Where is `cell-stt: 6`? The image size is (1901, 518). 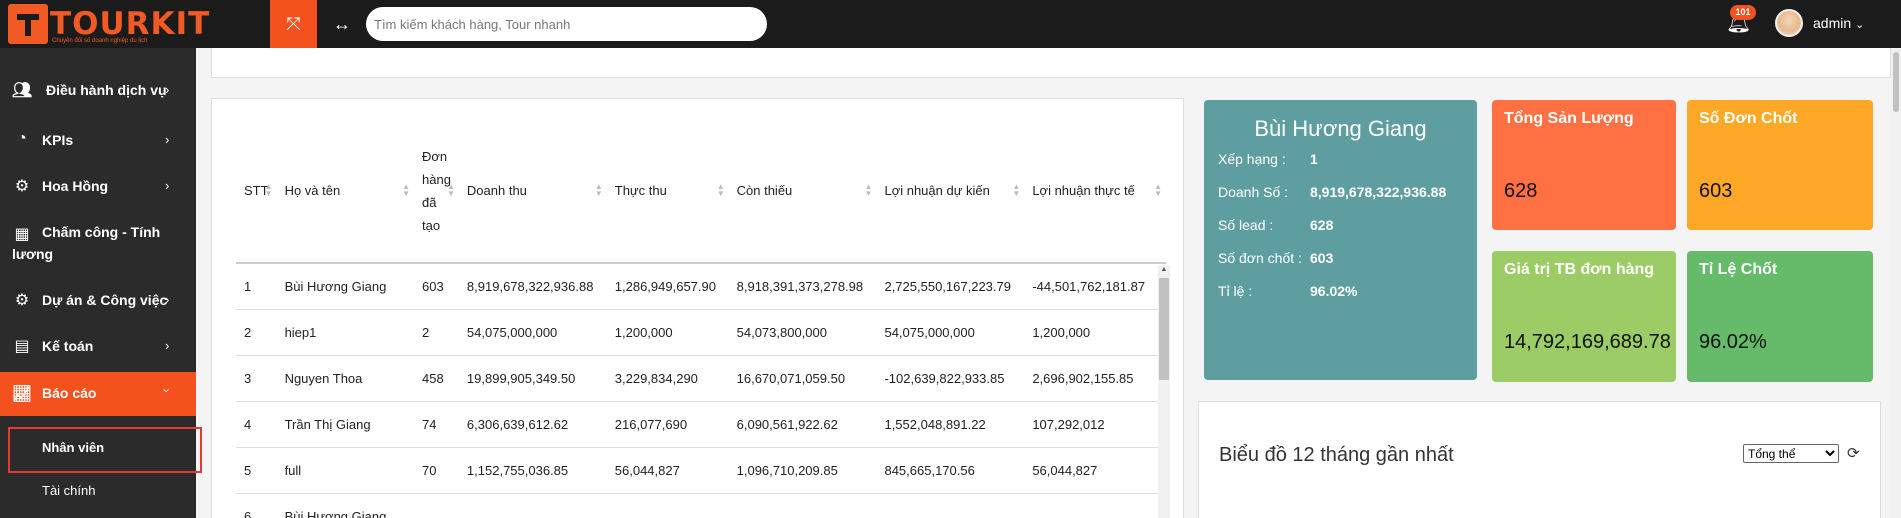 cell-stt: 6 is located at coordinates (256, 505).